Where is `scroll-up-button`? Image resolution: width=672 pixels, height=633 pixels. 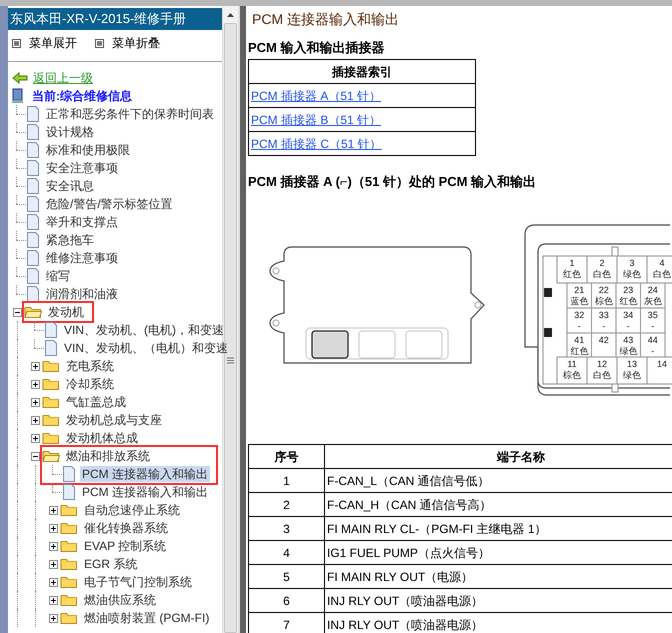 scroll-up-button is located at coordinates (230, 14).